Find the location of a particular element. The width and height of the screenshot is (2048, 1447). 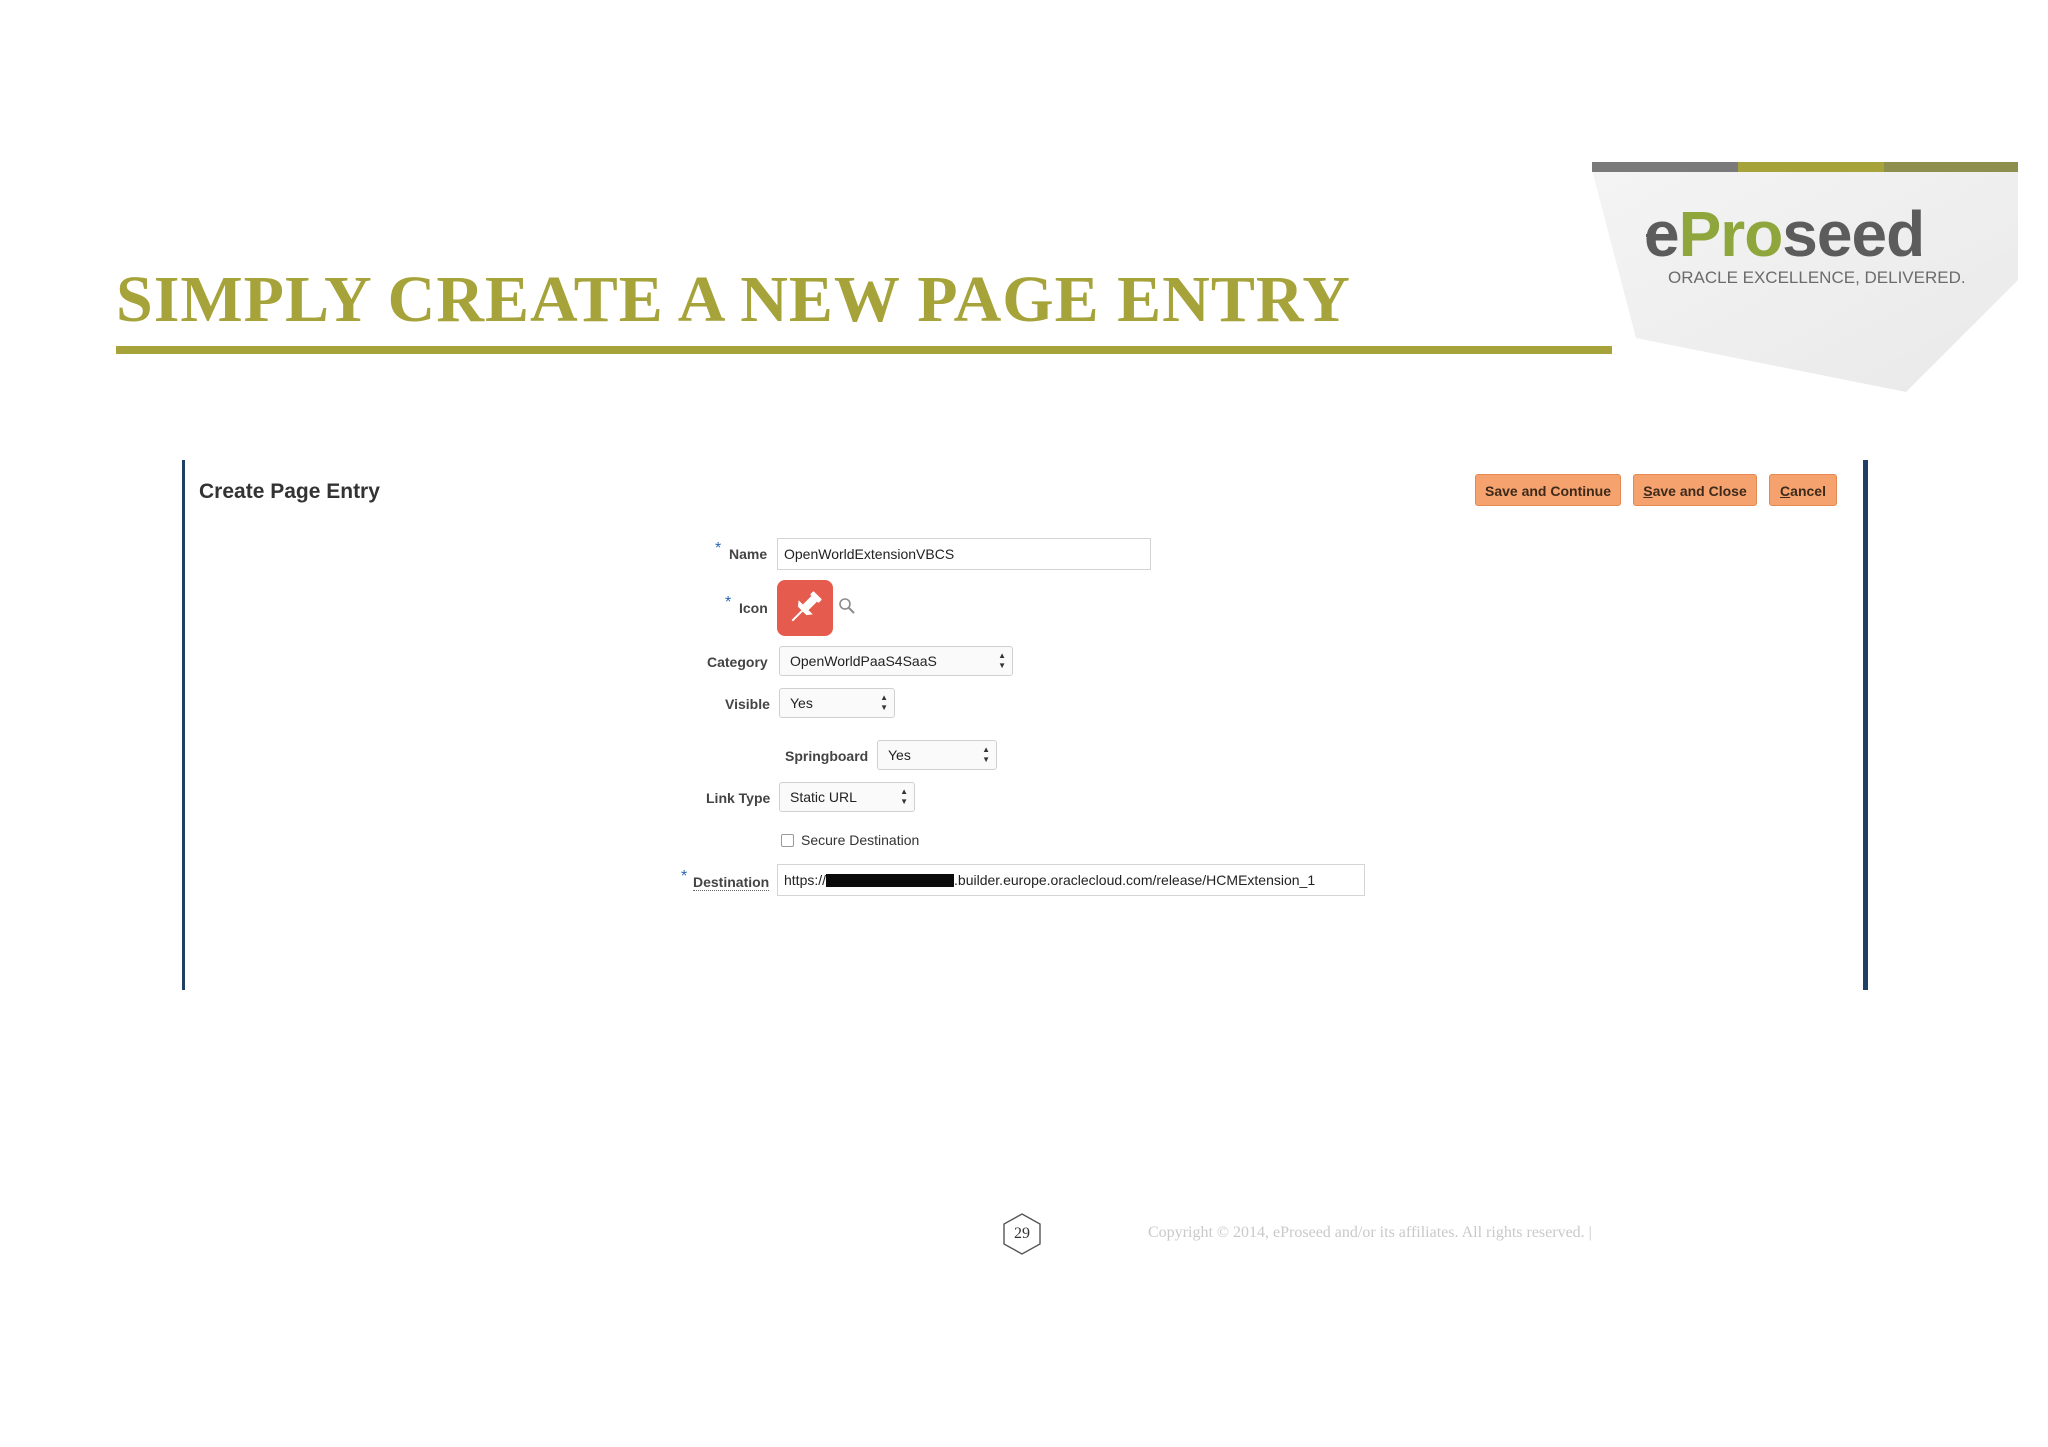

save-and-close-button: Save and Close is located at coordinates (1695, 490).